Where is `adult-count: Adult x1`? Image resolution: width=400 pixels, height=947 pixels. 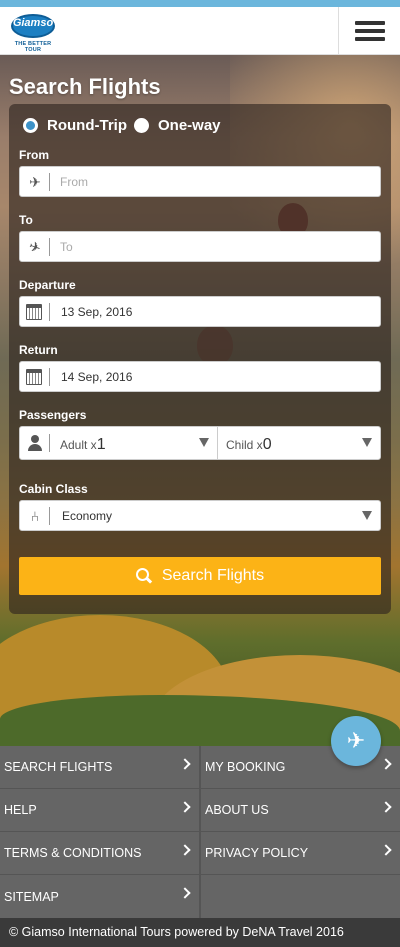 adult-count: Adult x1 is located at coordinates (83, 444).